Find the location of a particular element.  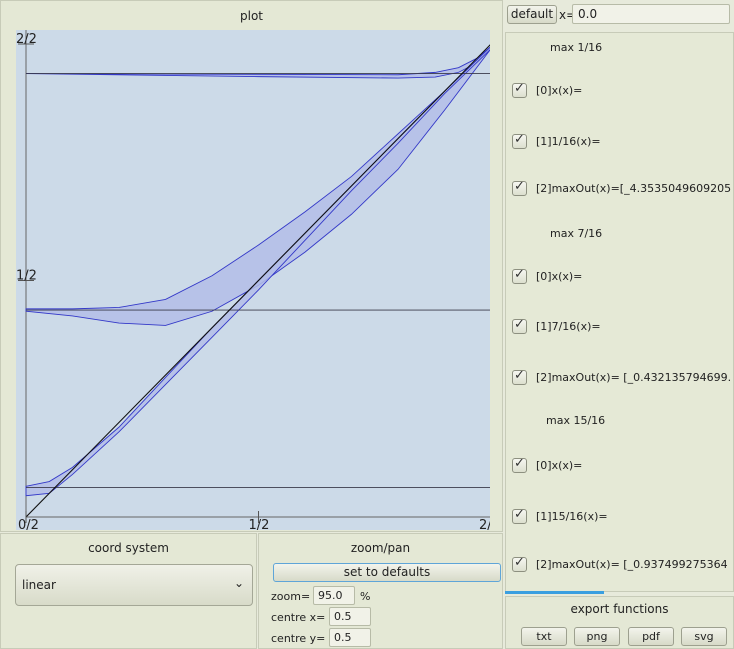

zoom-pan-title: zoom/pan is located at coordinates (380, 548).